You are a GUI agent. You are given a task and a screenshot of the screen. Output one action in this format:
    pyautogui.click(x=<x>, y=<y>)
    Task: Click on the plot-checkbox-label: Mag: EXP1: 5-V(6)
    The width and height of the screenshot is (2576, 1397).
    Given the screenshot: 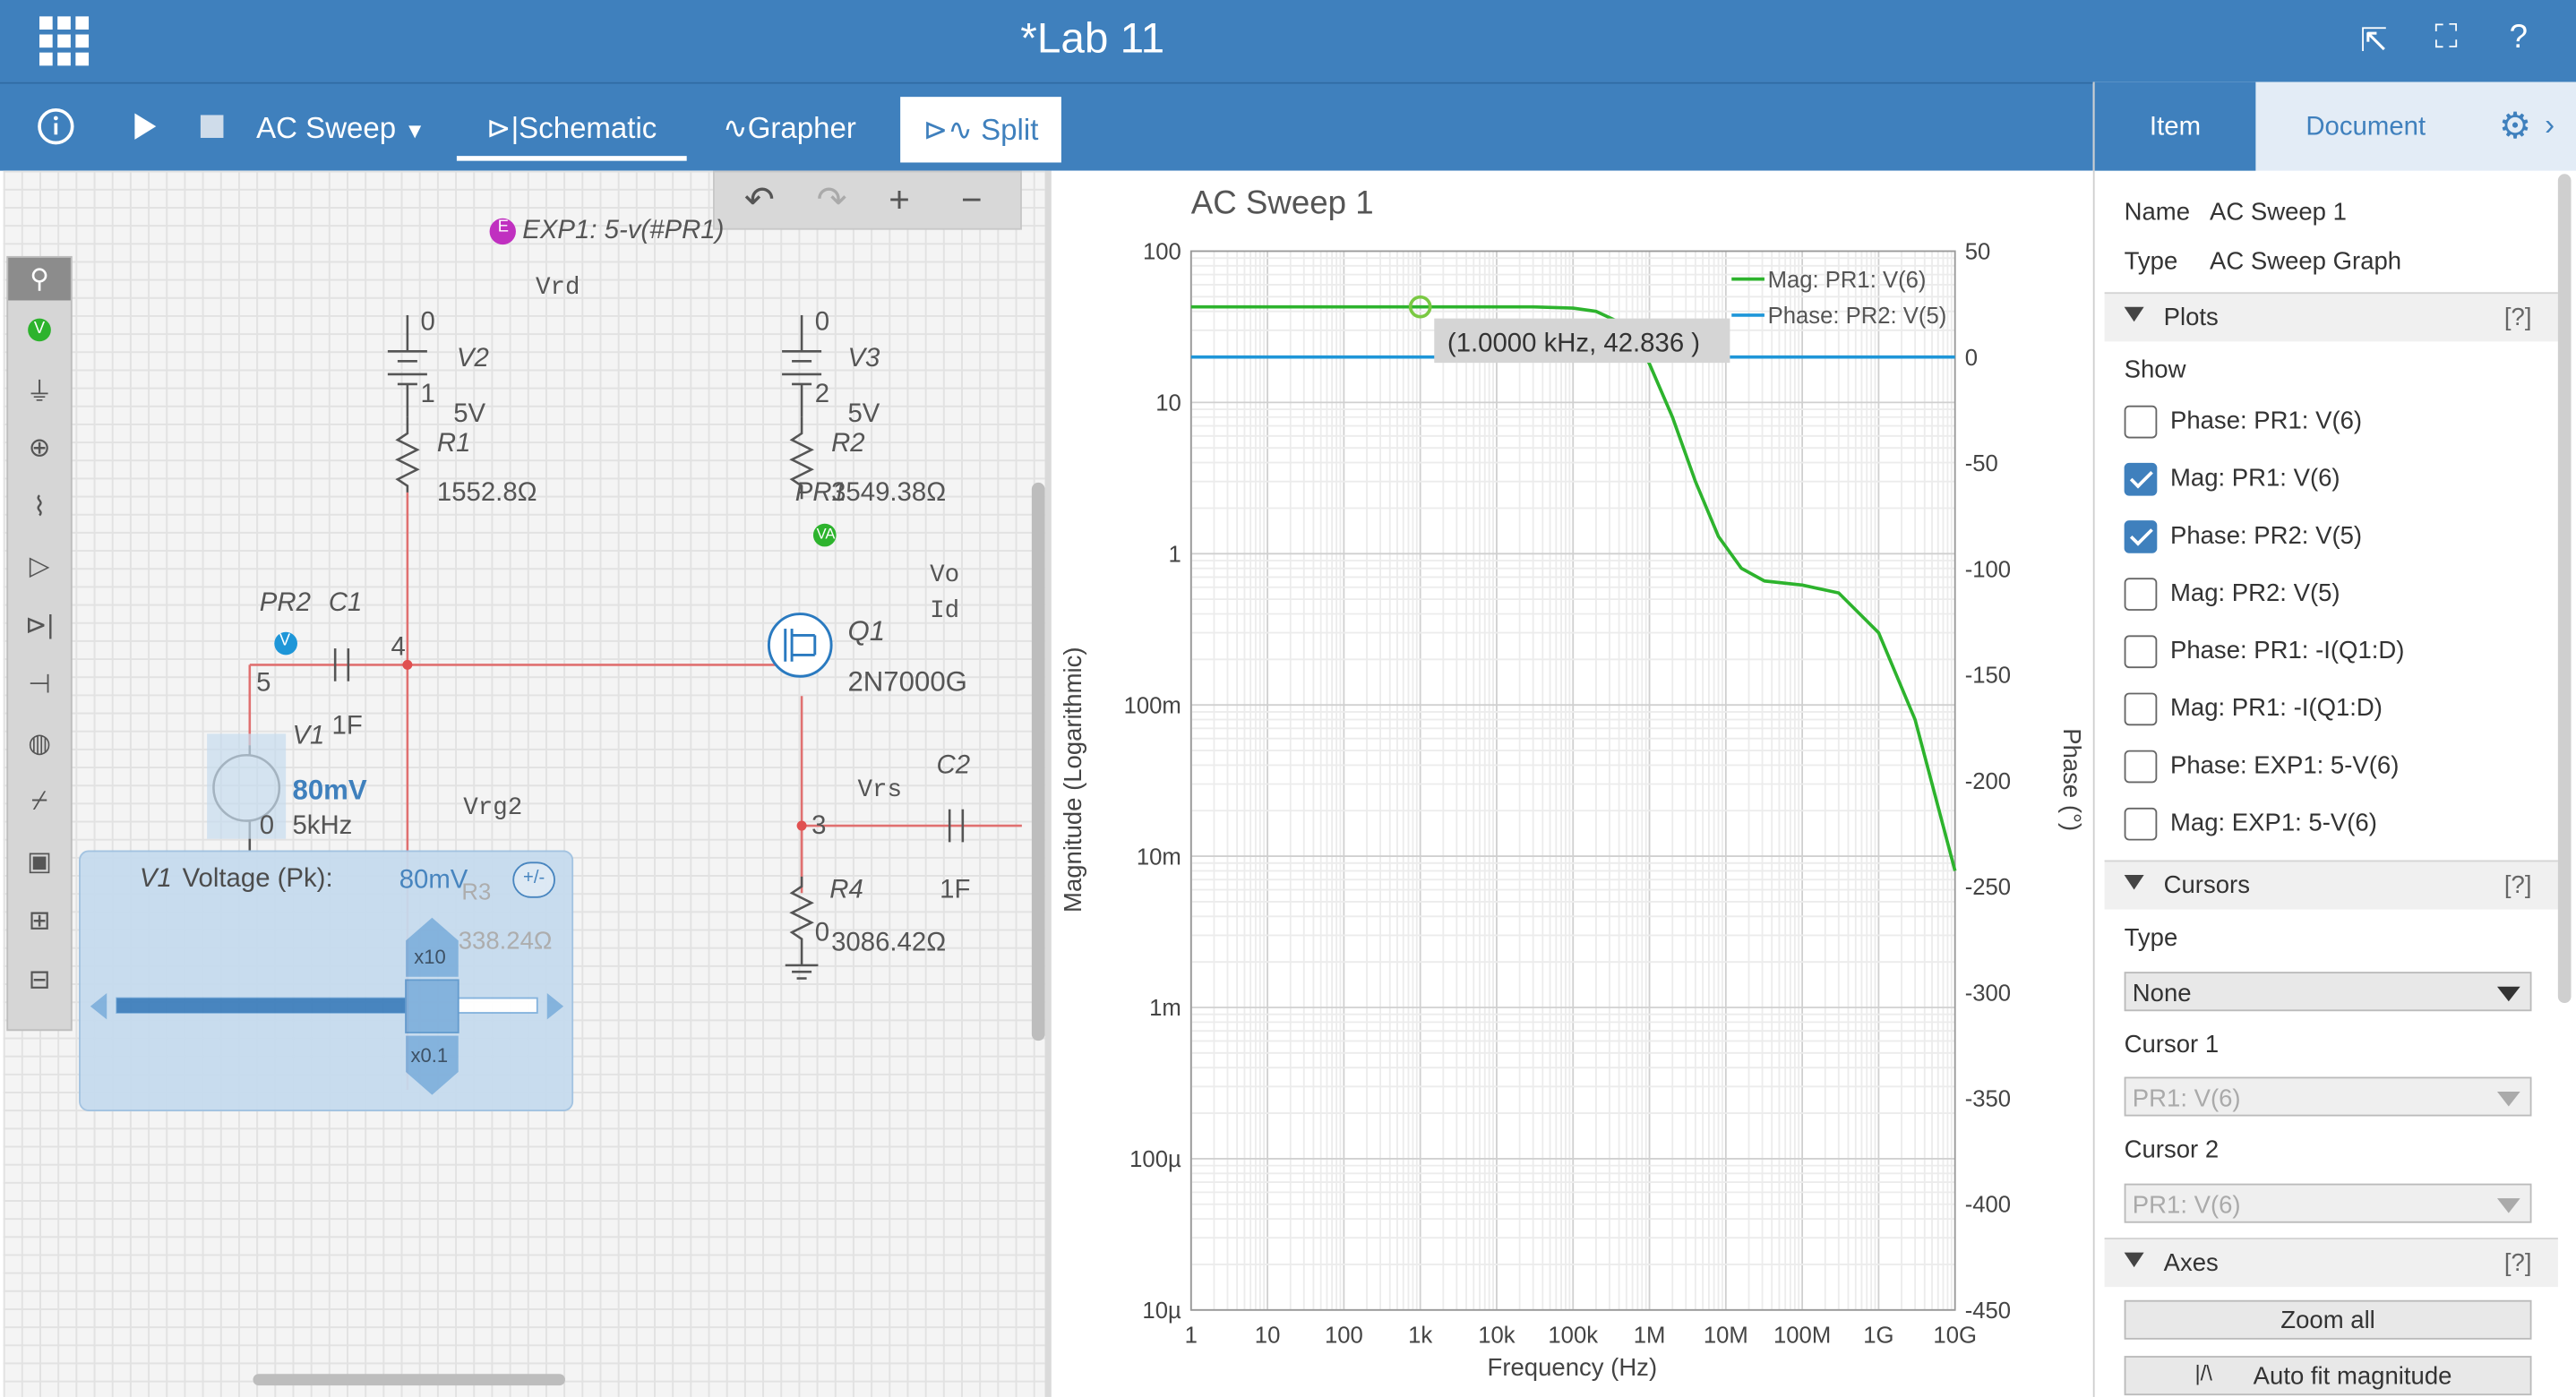 What is the action you would take?
    pyautogui.click(x=2273, y=823)
    